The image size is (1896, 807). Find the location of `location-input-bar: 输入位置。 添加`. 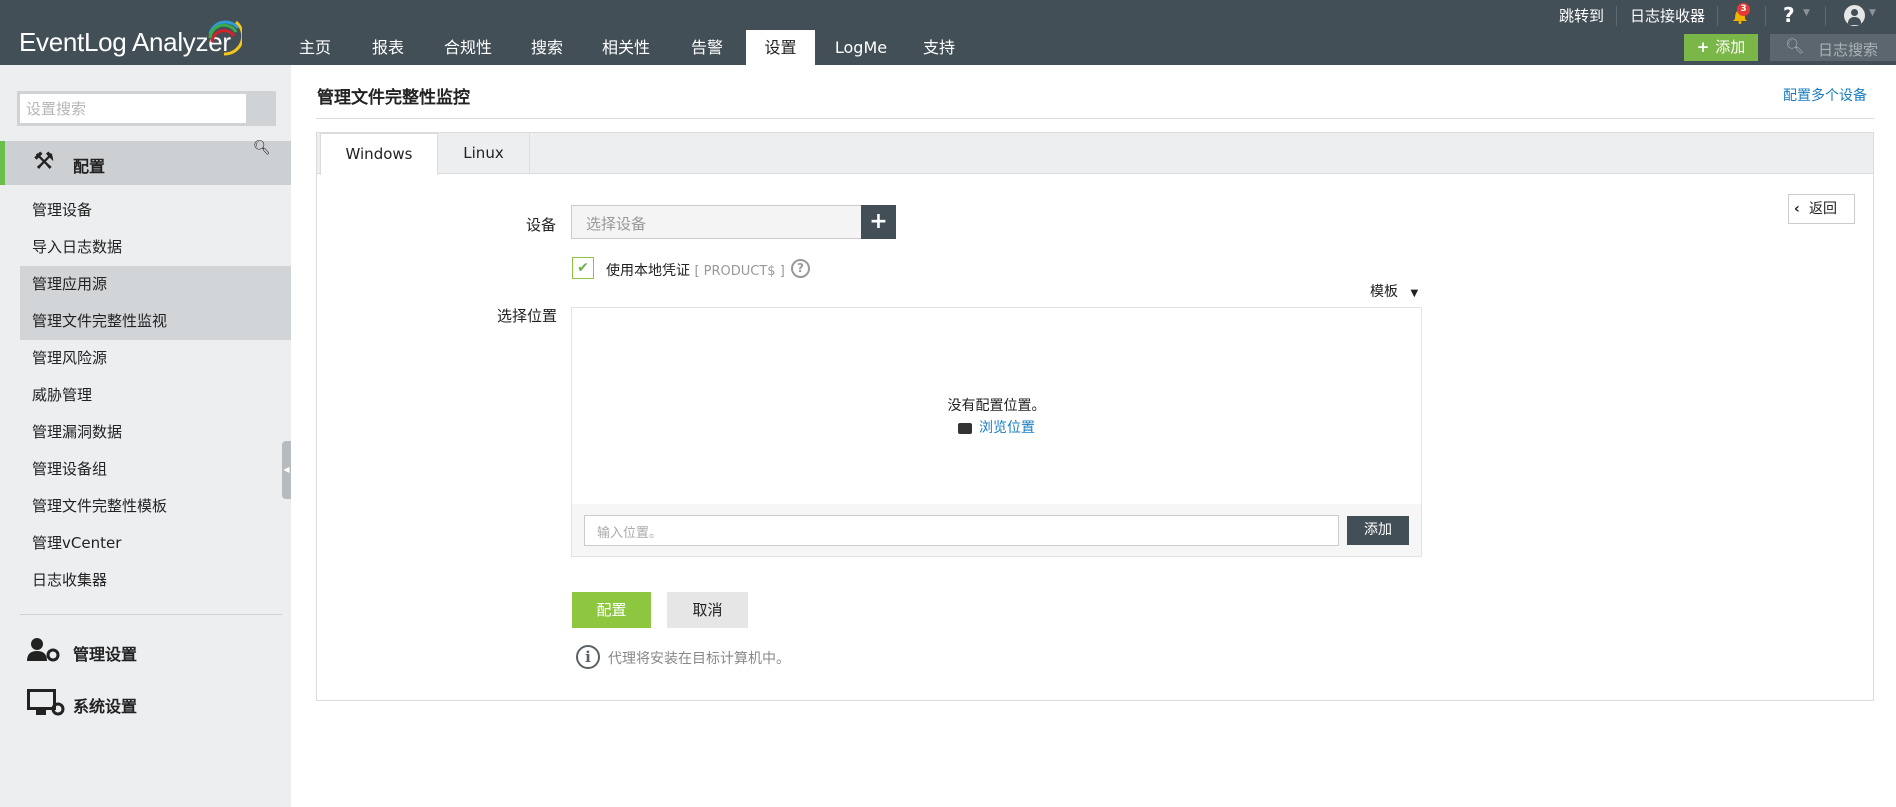

location-input-bar: 输入位置。 添加 is located at coordinates (996, 530).